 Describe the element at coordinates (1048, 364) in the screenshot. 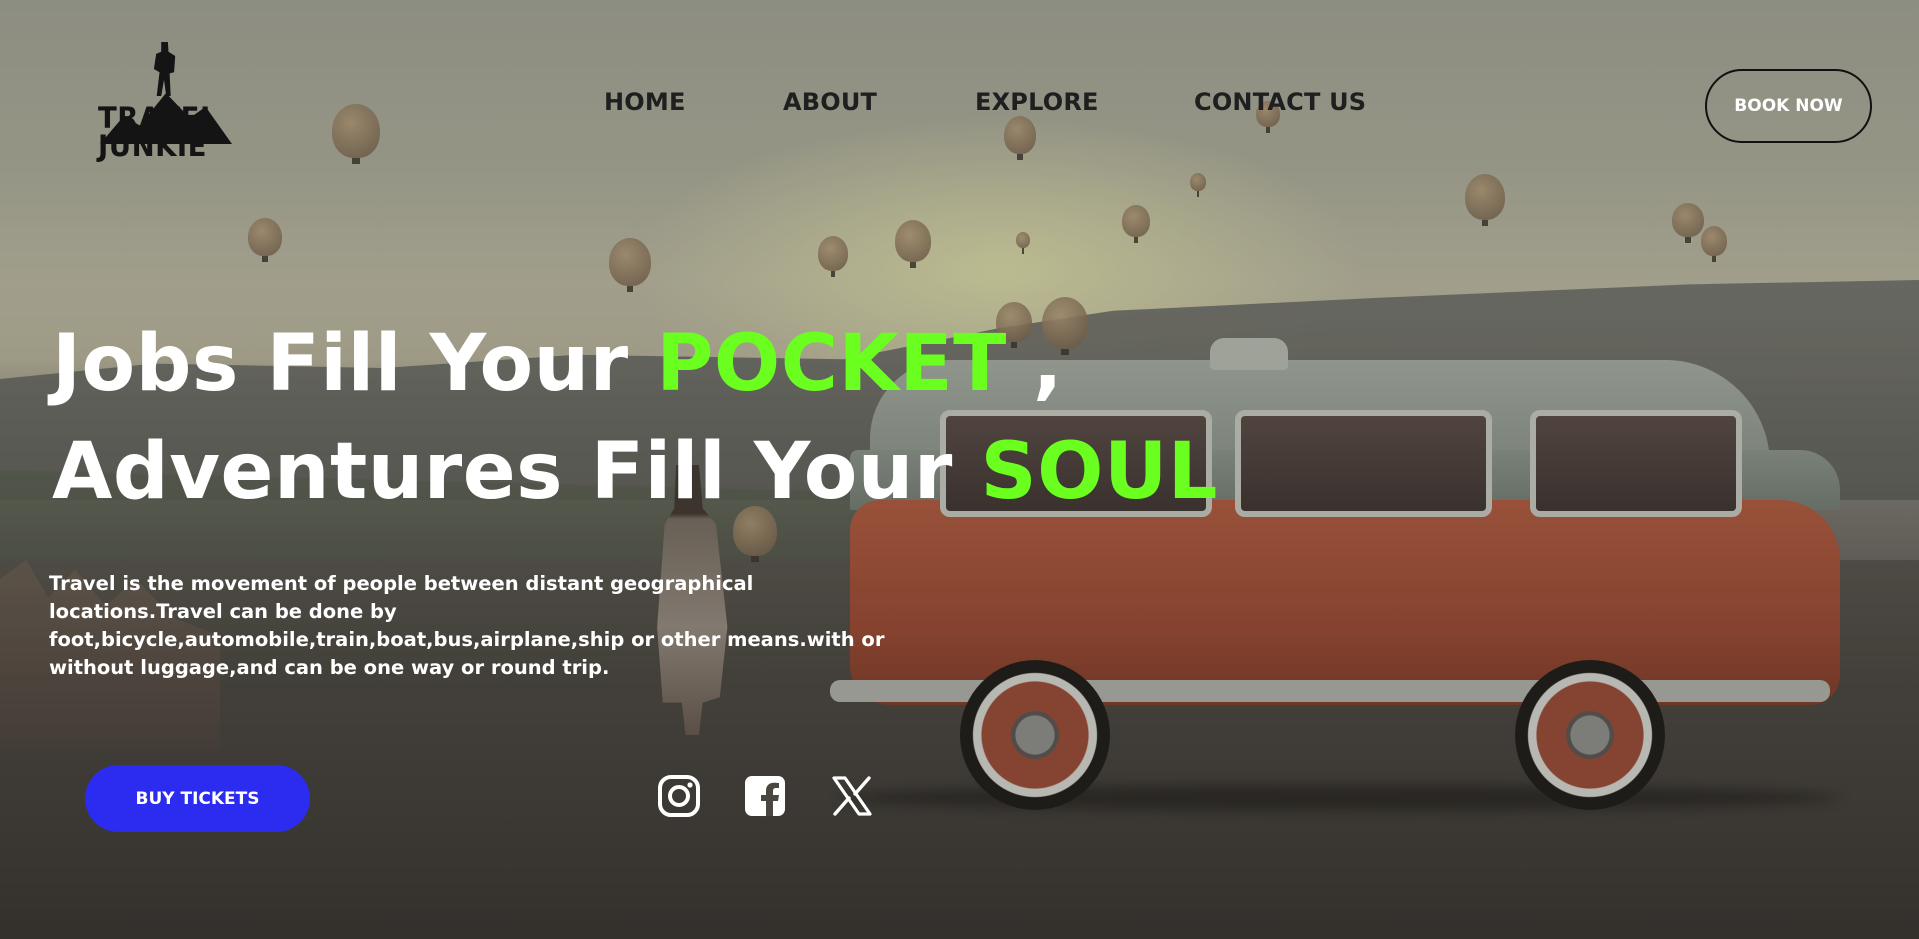

I see `headline-comma: ,` at that location.